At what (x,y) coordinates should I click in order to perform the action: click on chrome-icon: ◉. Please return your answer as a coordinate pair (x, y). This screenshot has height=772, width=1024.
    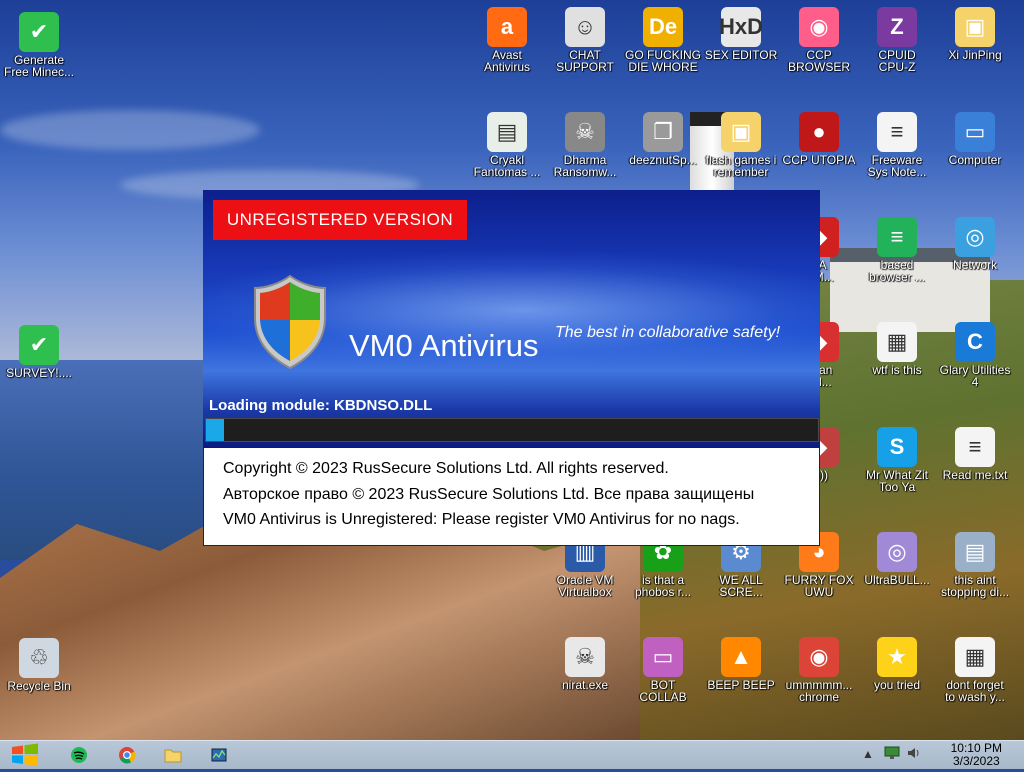
    Looking at the image, I should click on (819, 657).